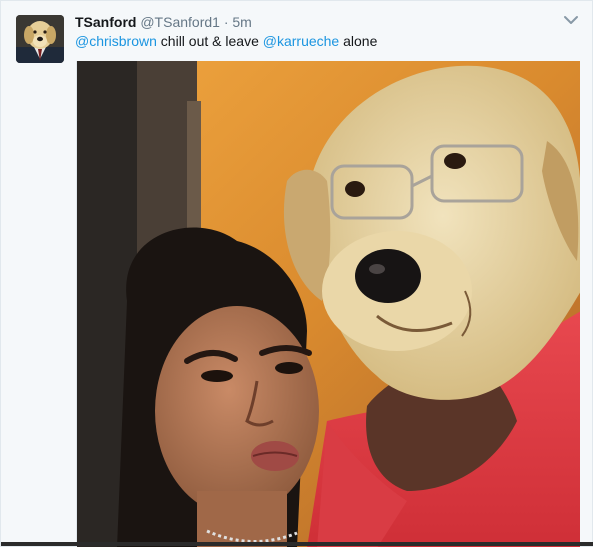  I want to click on tweet-text-middle: chill out & leave, so click(209, 41).